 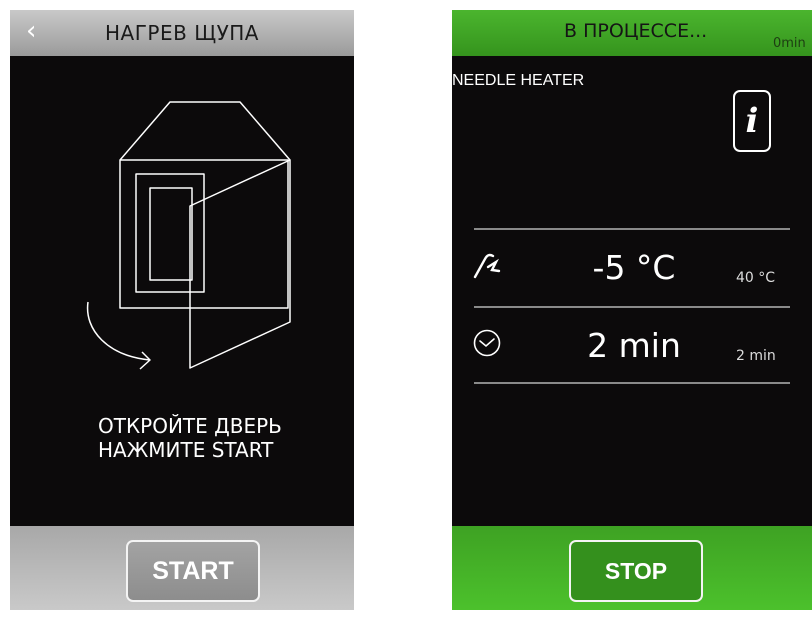 I want to click on probe-icon, so click(x=487, y=266).